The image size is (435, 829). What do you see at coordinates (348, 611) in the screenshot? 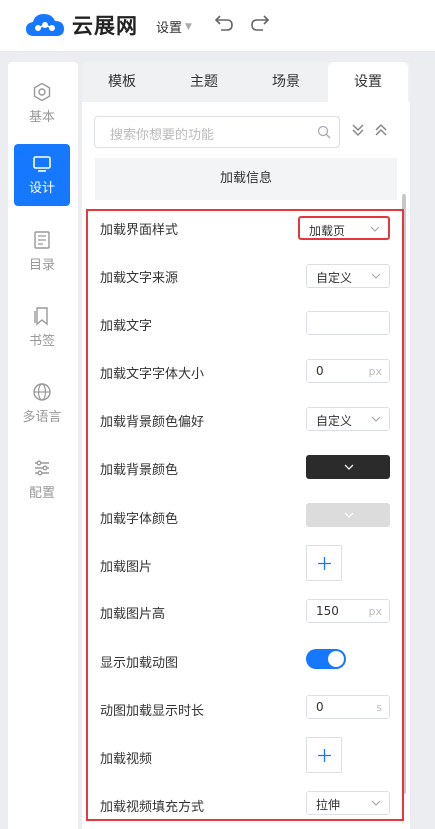
I see `image-height-input: 150 px` at bounding box center [348, 611].